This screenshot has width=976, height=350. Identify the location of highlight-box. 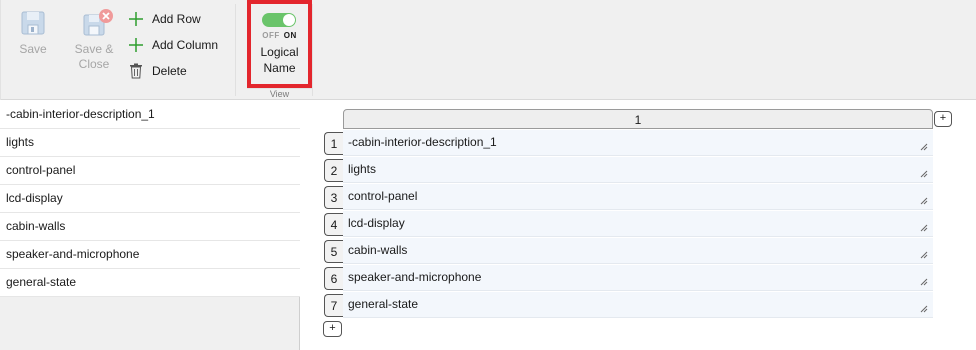
(279, 44).